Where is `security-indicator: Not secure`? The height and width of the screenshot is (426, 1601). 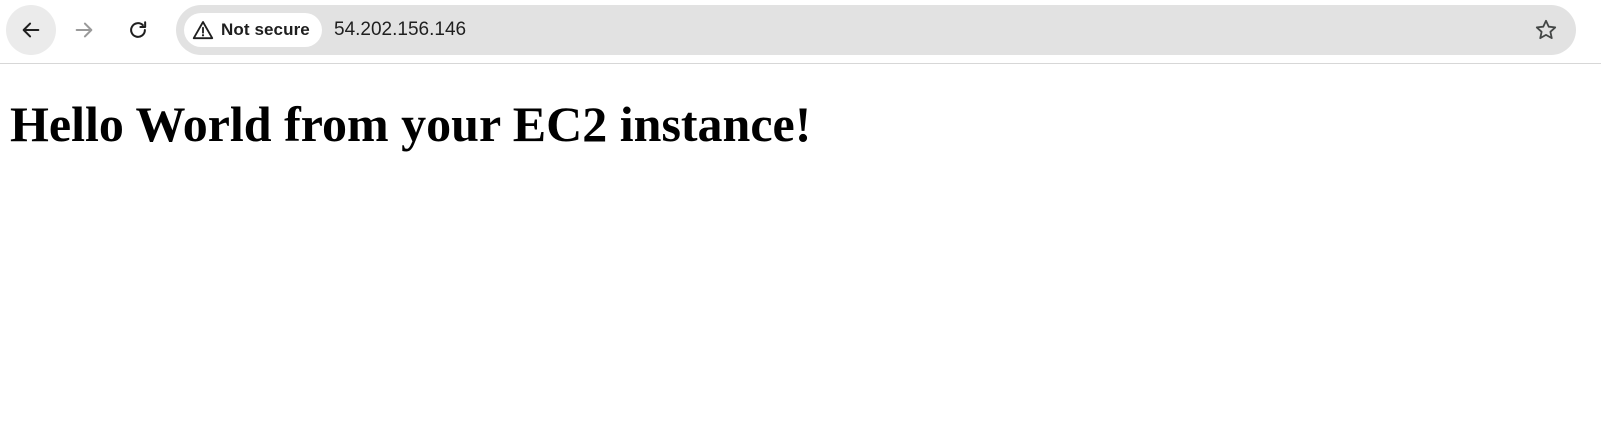 security-indicator: Not secure is located at coordinates (253, 30).